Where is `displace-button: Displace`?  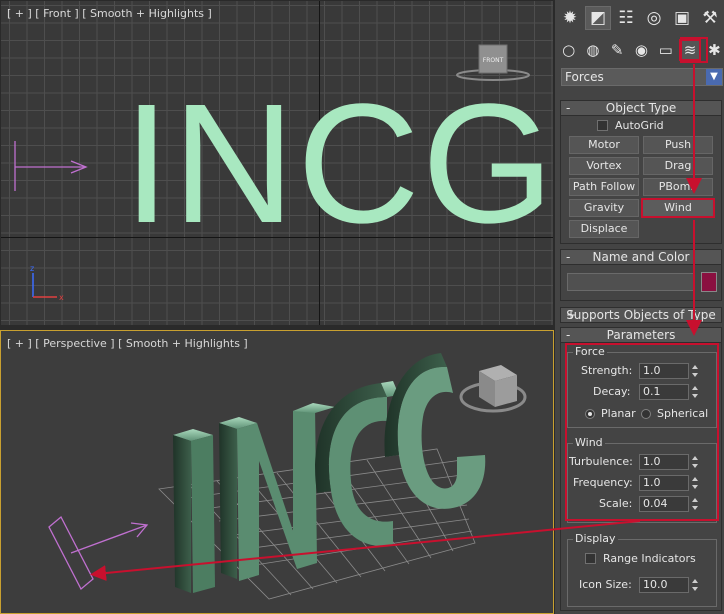
displace-button: Displace is located at coordinates (604, 229).